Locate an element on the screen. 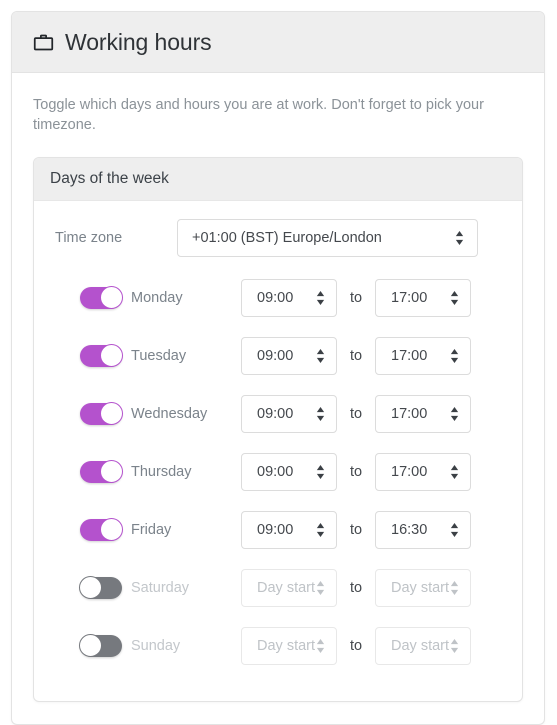  day-label: Tuesday is located at coordinates (159, 355).